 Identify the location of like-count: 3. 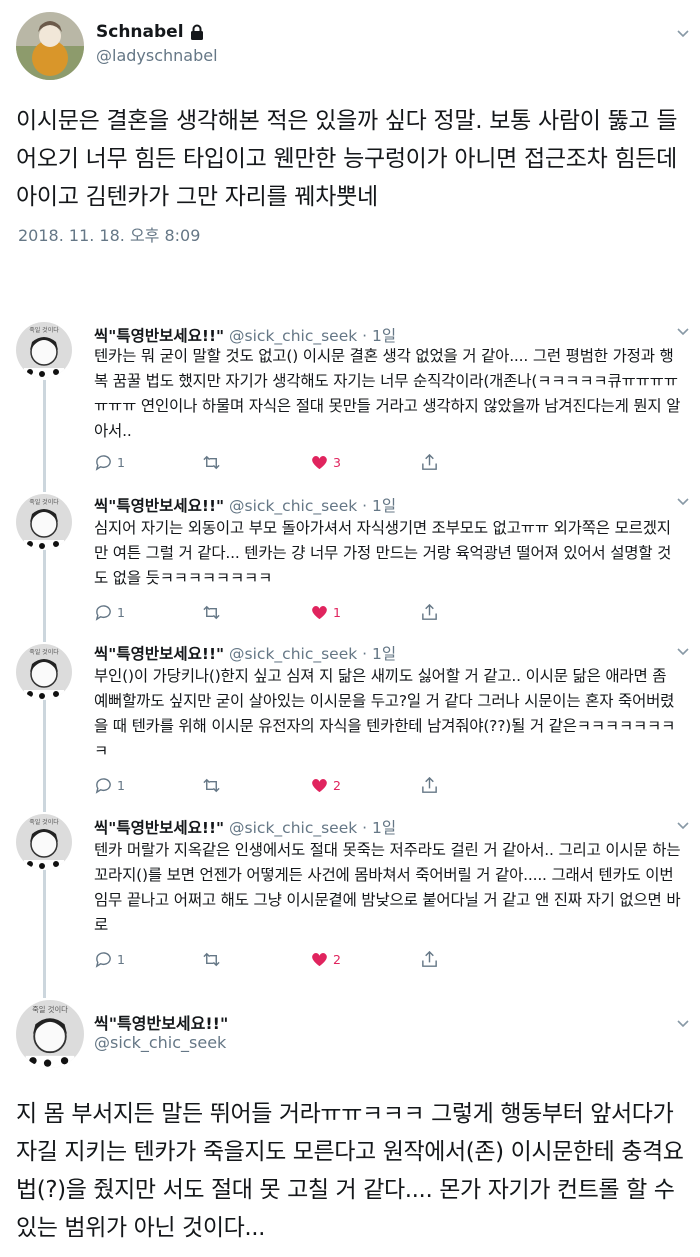
(337, 462).